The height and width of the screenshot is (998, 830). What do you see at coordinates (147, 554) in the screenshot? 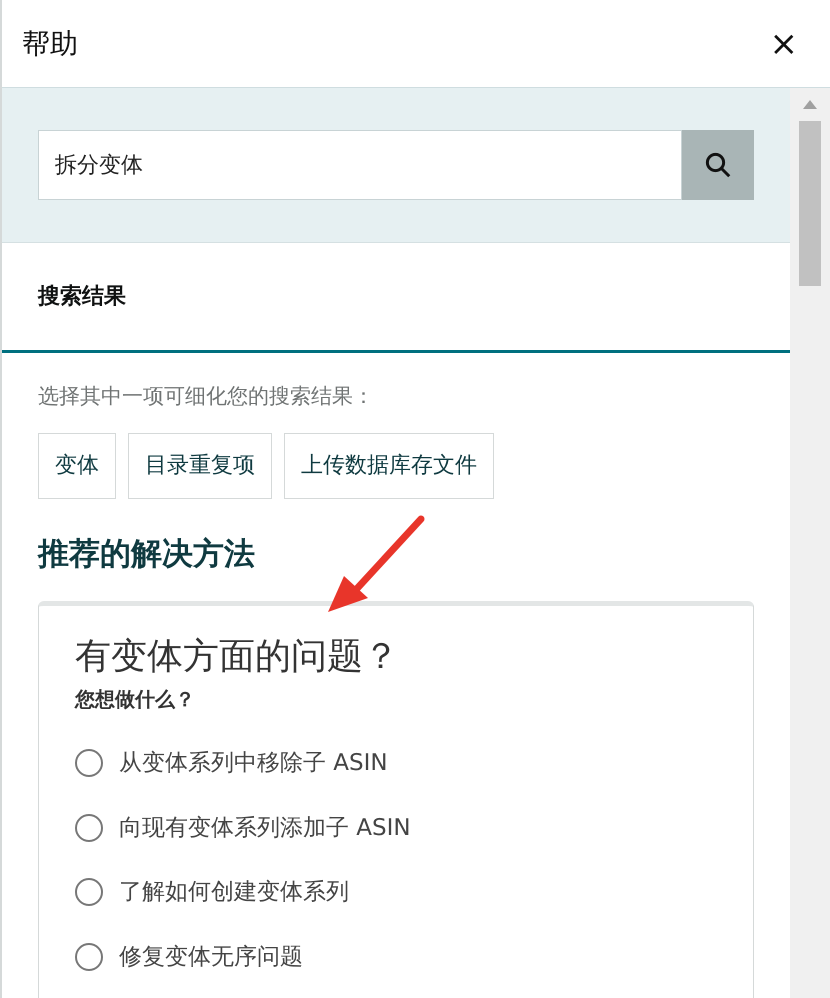
I see `section-heading: 推荐的解决方法` at bounding box center [147, 554].